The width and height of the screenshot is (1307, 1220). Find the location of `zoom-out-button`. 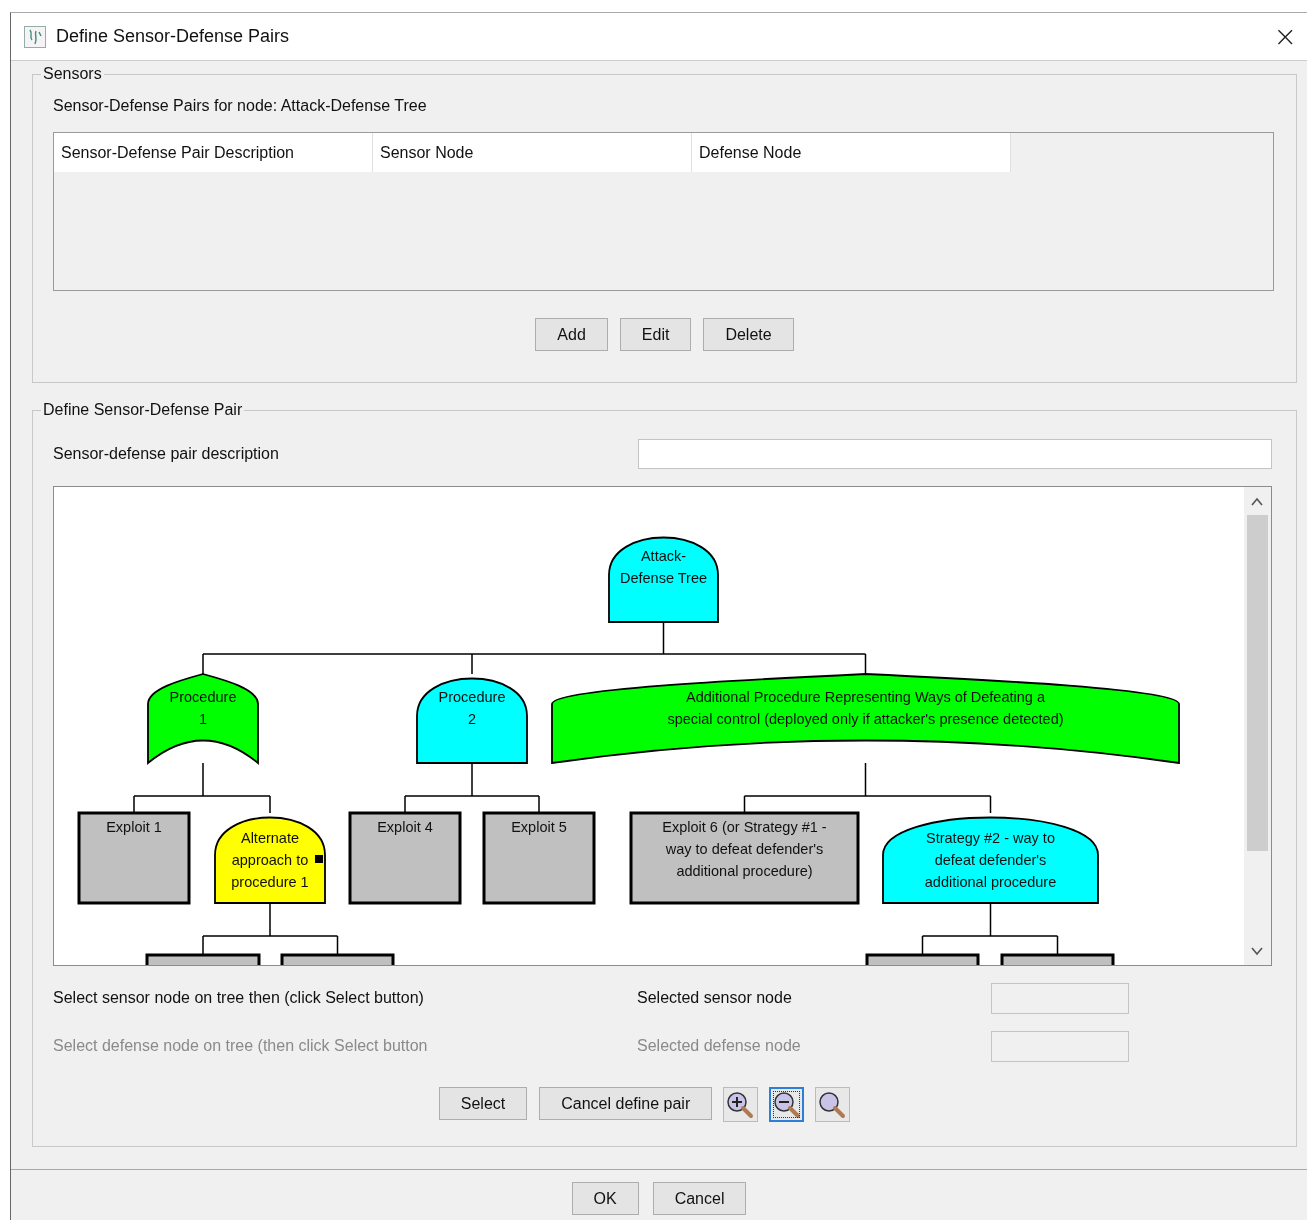

zoom-out-button is located at coordinates (787, 1104).